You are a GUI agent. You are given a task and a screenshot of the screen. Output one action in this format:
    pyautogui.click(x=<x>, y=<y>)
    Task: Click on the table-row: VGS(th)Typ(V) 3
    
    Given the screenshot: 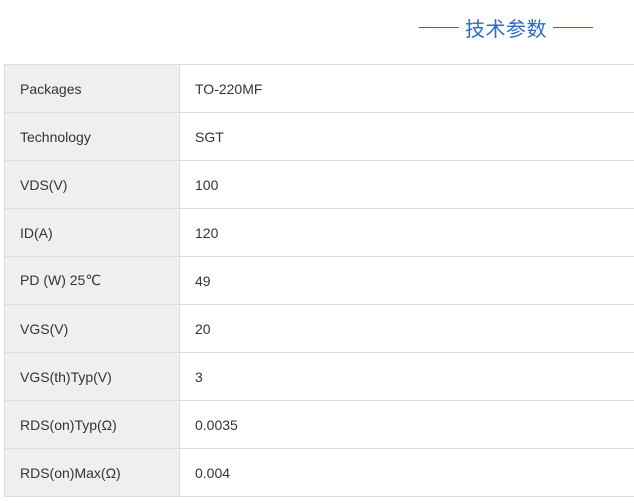 What is the action you would take?
    pyautogui.click(x=319, y=376)
    